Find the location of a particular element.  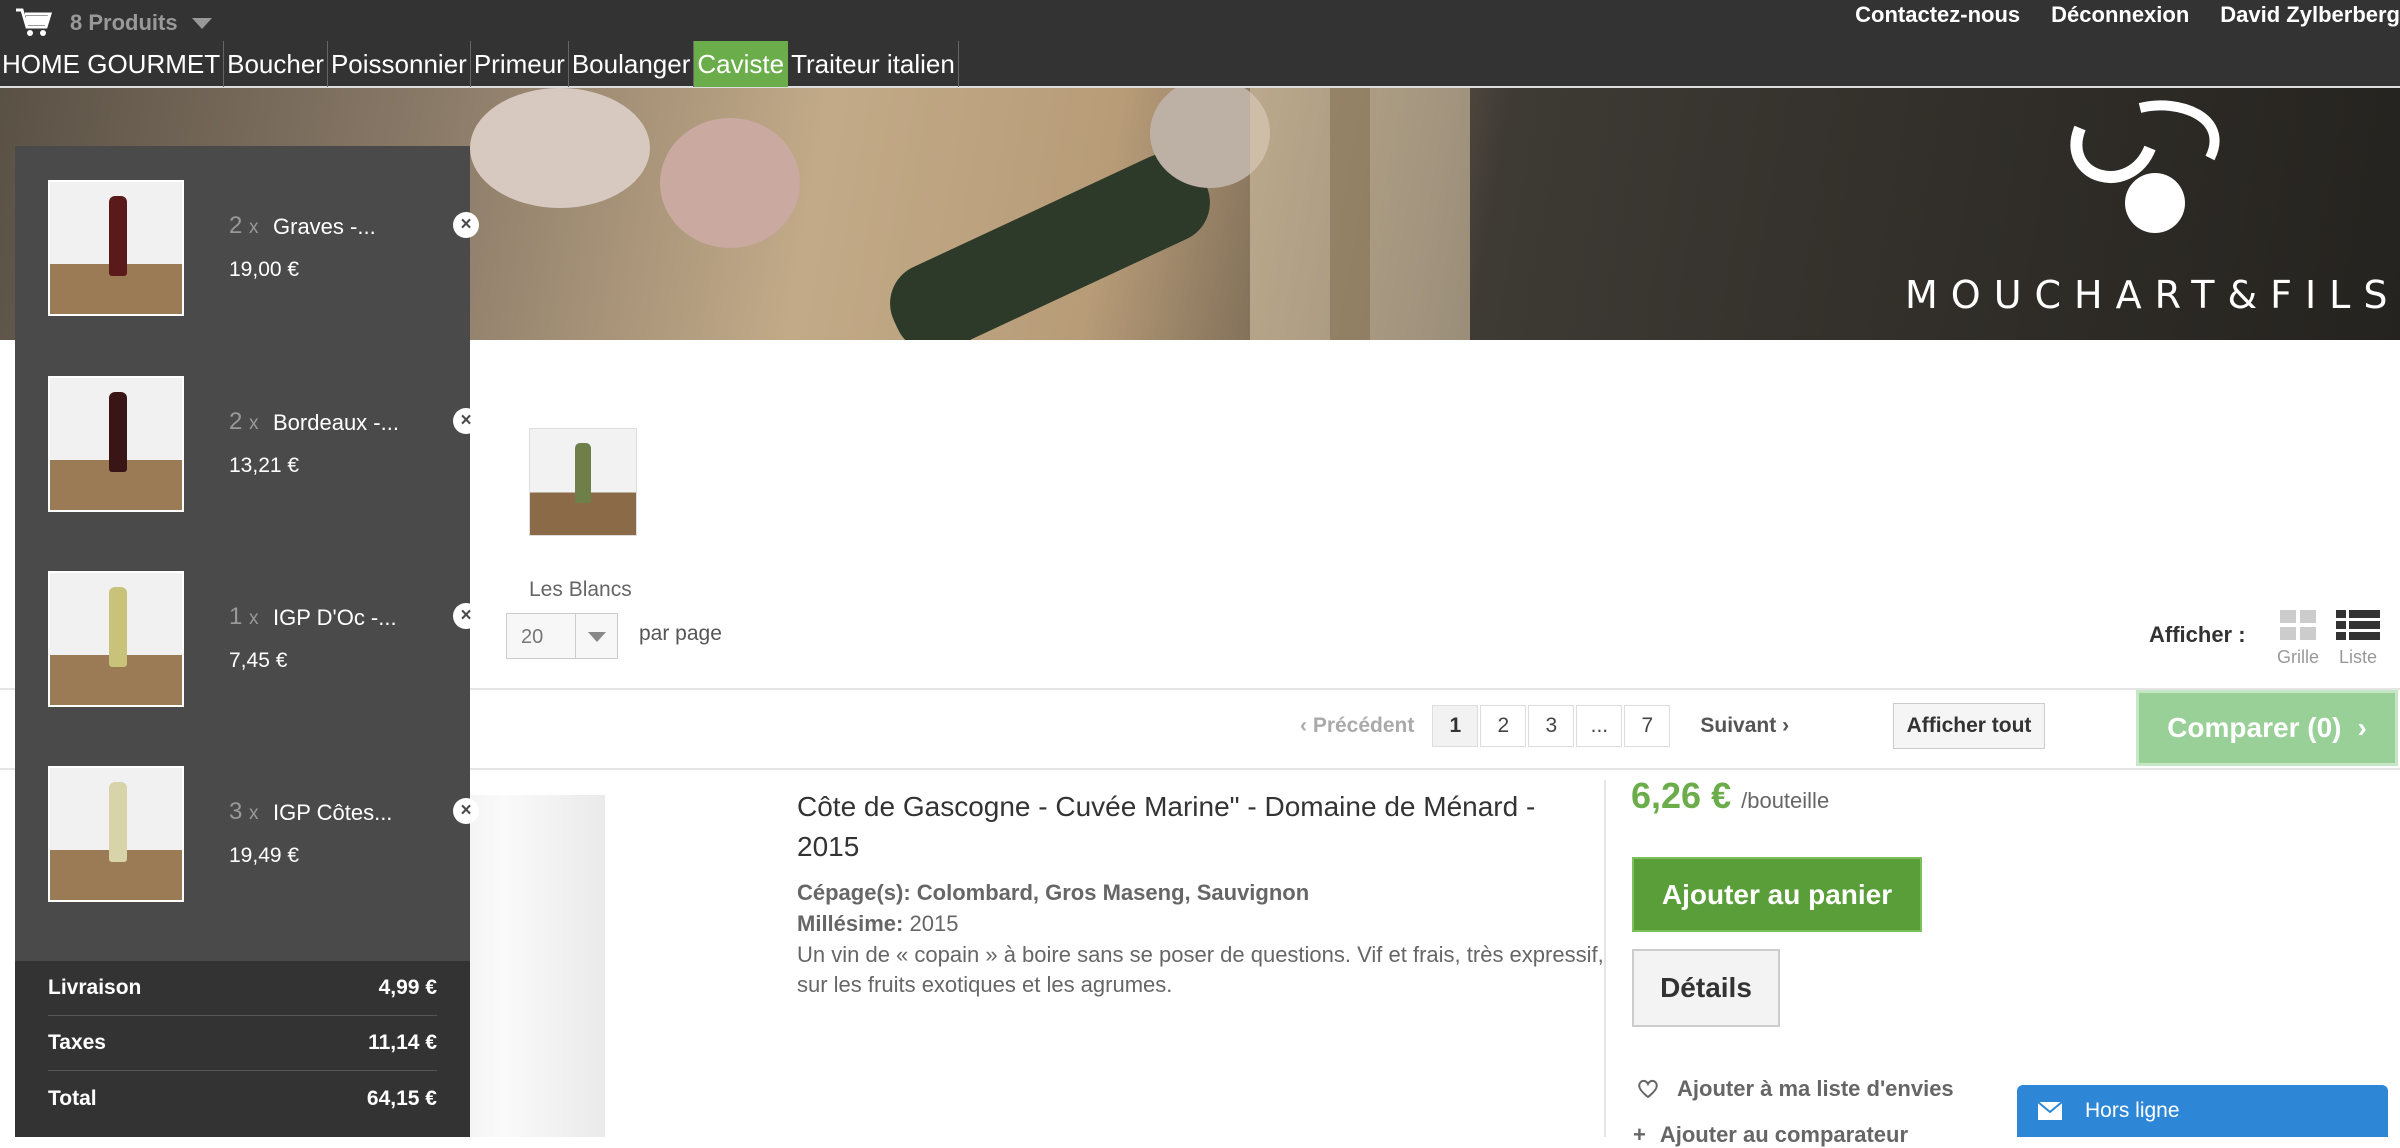

millesime-label: Millésime: is located at coordinates (850, 923).